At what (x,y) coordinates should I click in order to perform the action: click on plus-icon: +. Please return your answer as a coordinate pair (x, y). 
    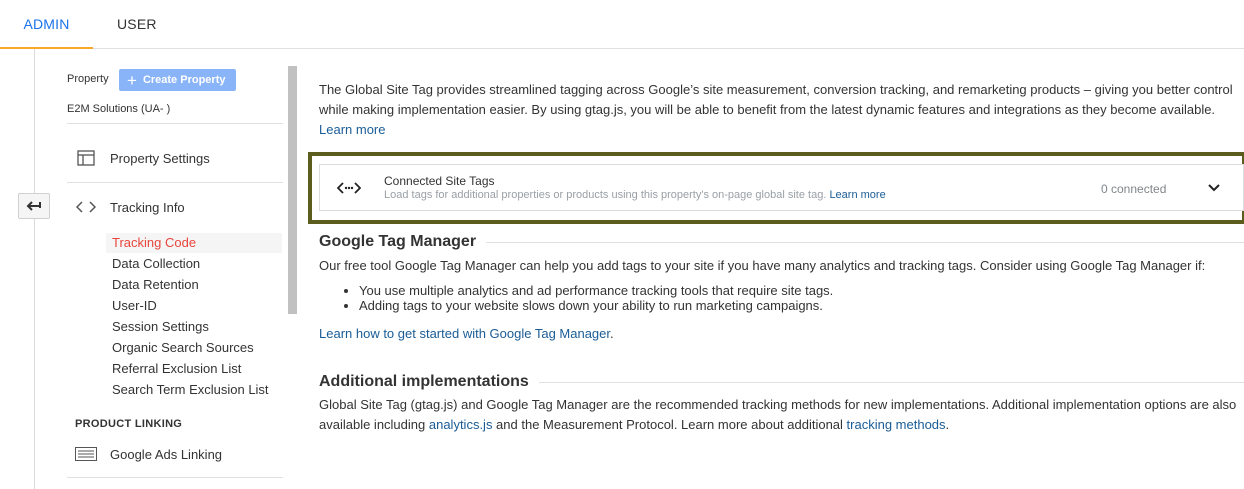
    Looking at the image, I should click on (132, 80).